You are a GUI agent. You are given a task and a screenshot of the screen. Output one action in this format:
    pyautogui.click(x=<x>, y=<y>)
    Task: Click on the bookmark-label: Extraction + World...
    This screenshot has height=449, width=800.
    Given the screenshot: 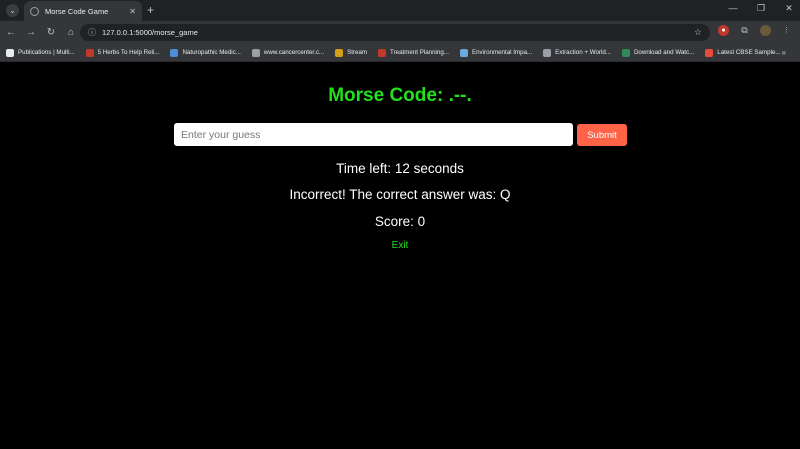 What is the action you would take?
    pyautogui.click(x=583, y=52)
    